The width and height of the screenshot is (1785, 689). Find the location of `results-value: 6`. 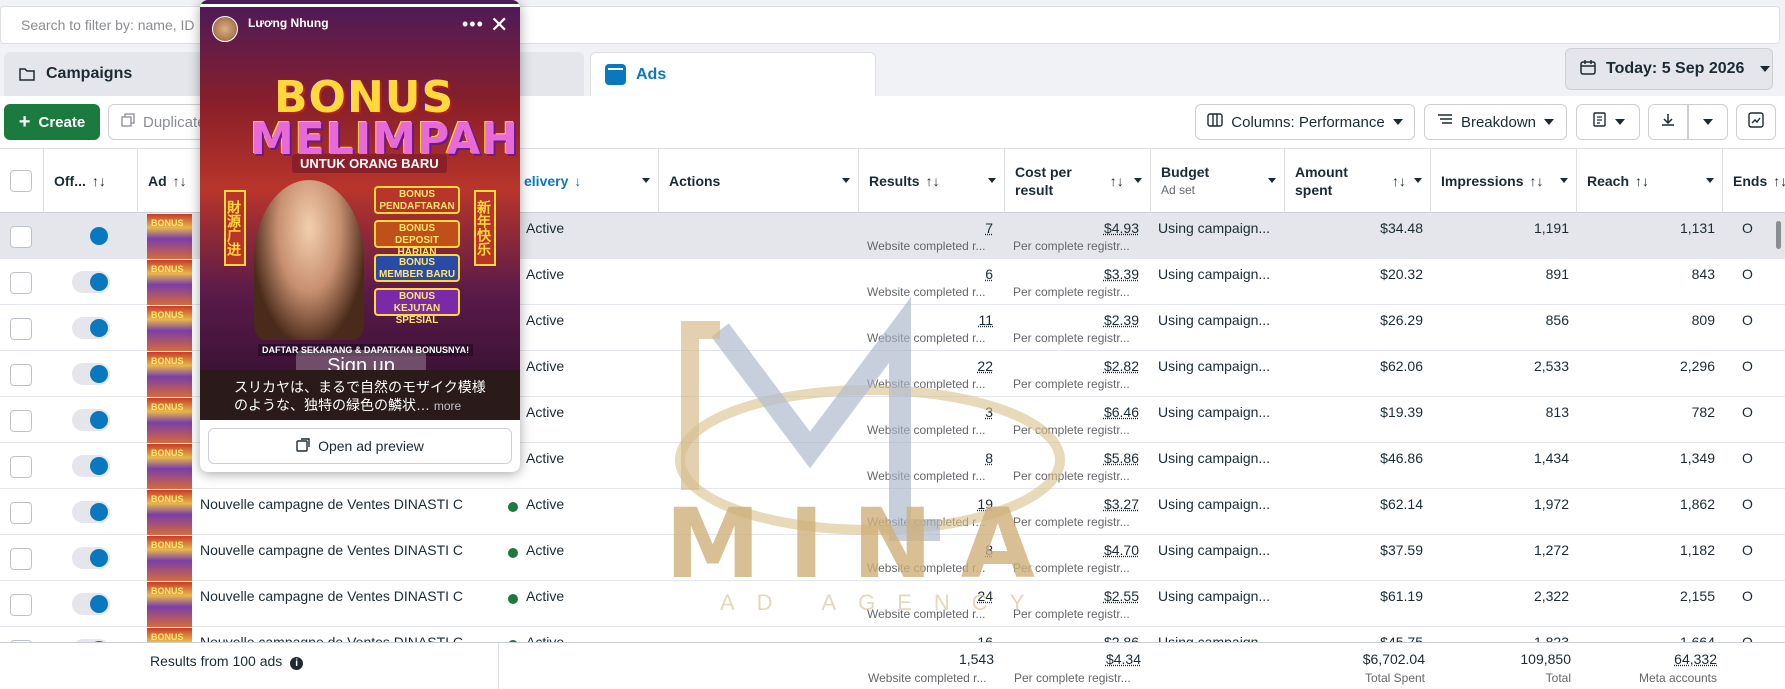

results-value: 6 is located at coordinates (989, 274).